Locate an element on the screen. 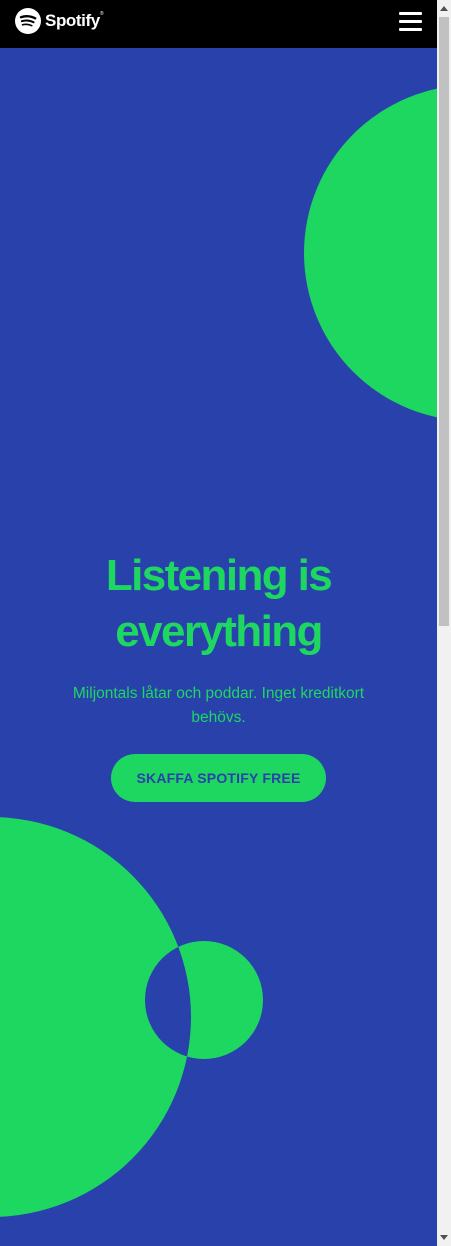  vertical-scrollbar is located at coordinates (444, 623).